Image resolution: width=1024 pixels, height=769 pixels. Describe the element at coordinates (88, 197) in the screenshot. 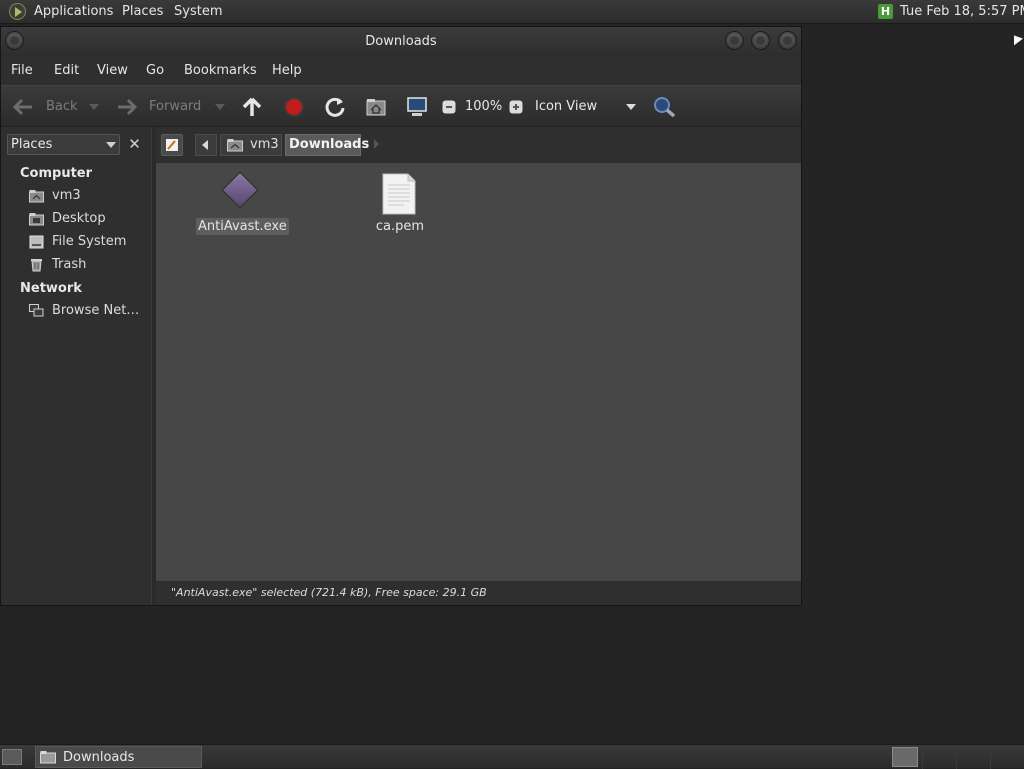

I see `sidebar-item-vm3: vm3` at that location.